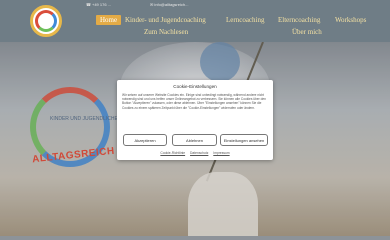  I want to click on logo-ring-icon, so click(46, 21).